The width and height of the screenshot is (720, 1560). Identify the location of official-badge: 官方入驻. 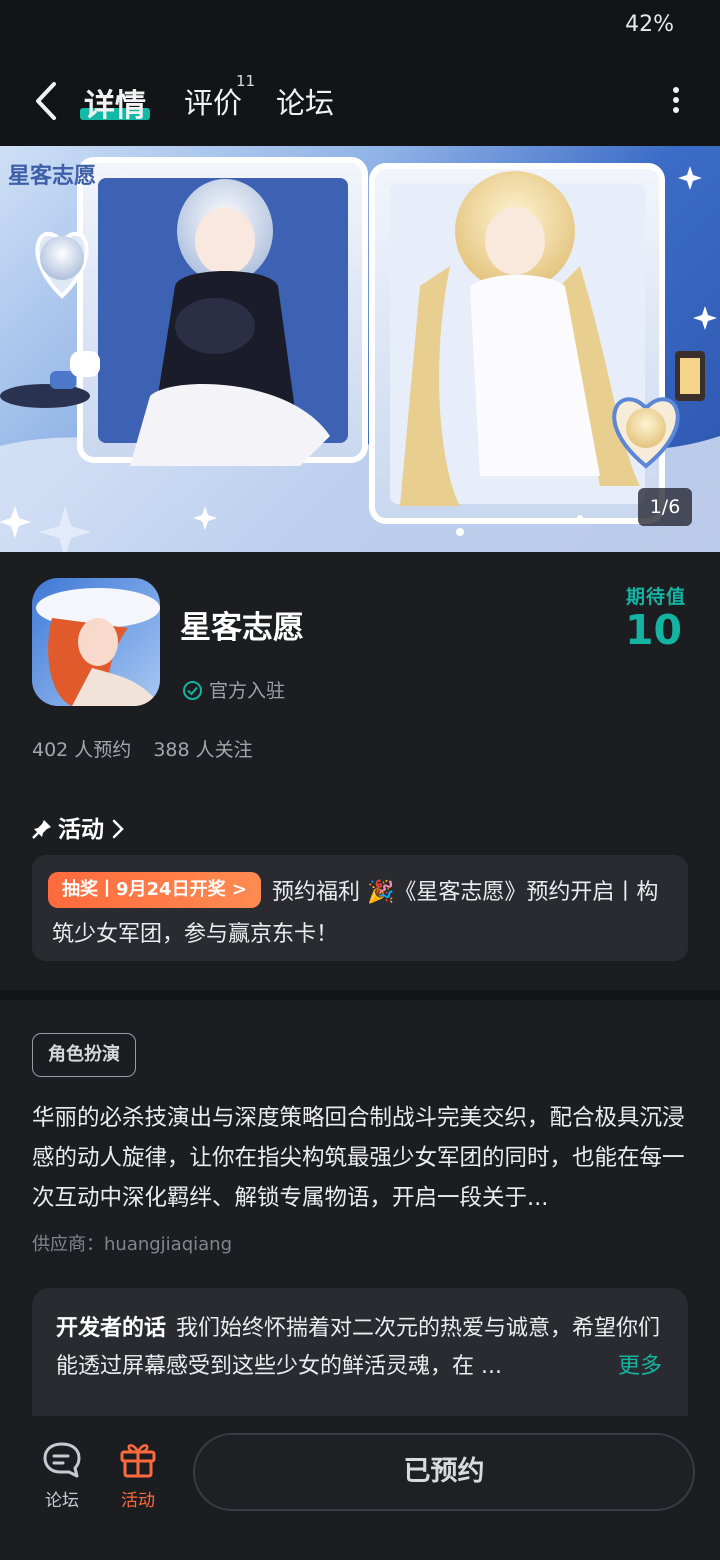
(233, 689).